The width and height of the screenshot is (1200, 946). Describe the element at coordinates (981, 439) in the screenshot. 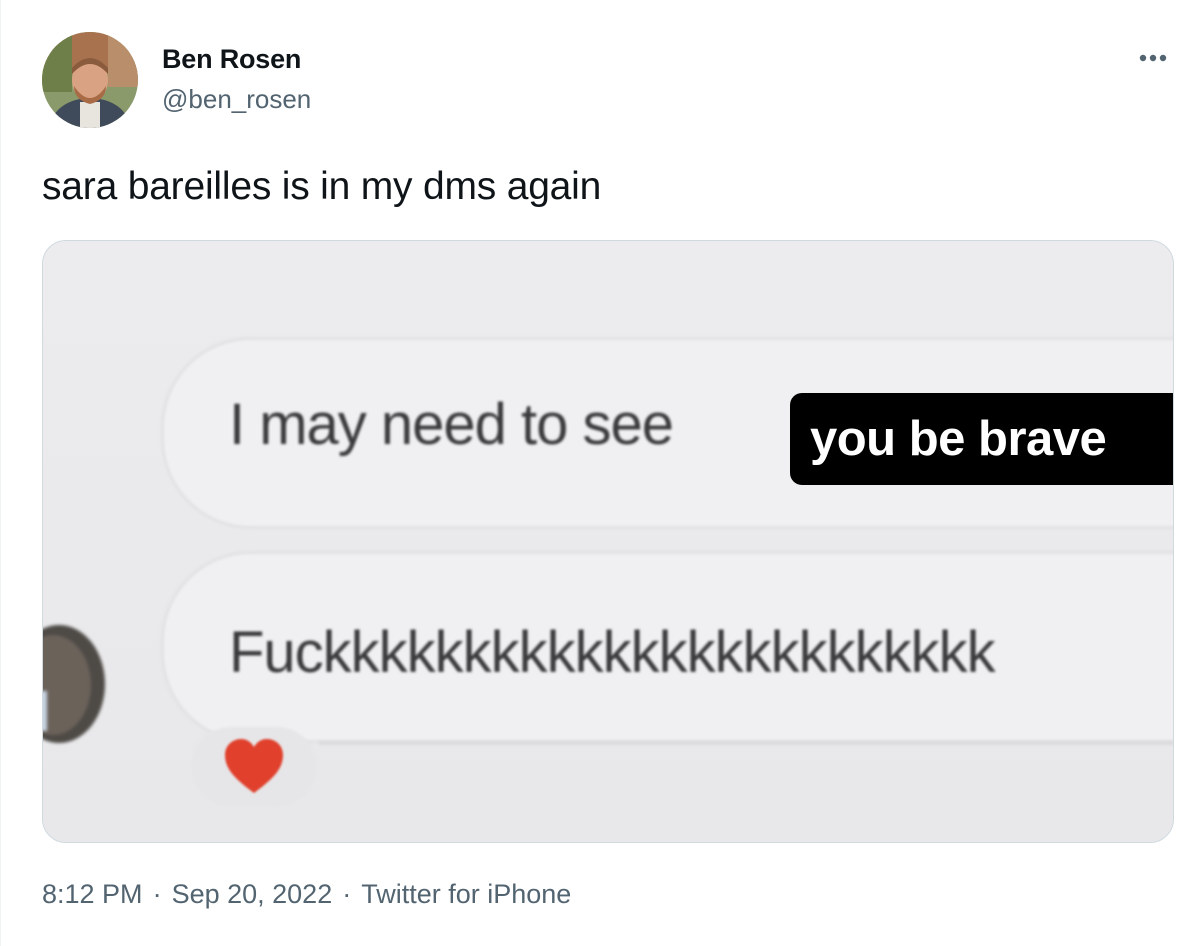

I see `caption-overlay: you be brave` at that location.